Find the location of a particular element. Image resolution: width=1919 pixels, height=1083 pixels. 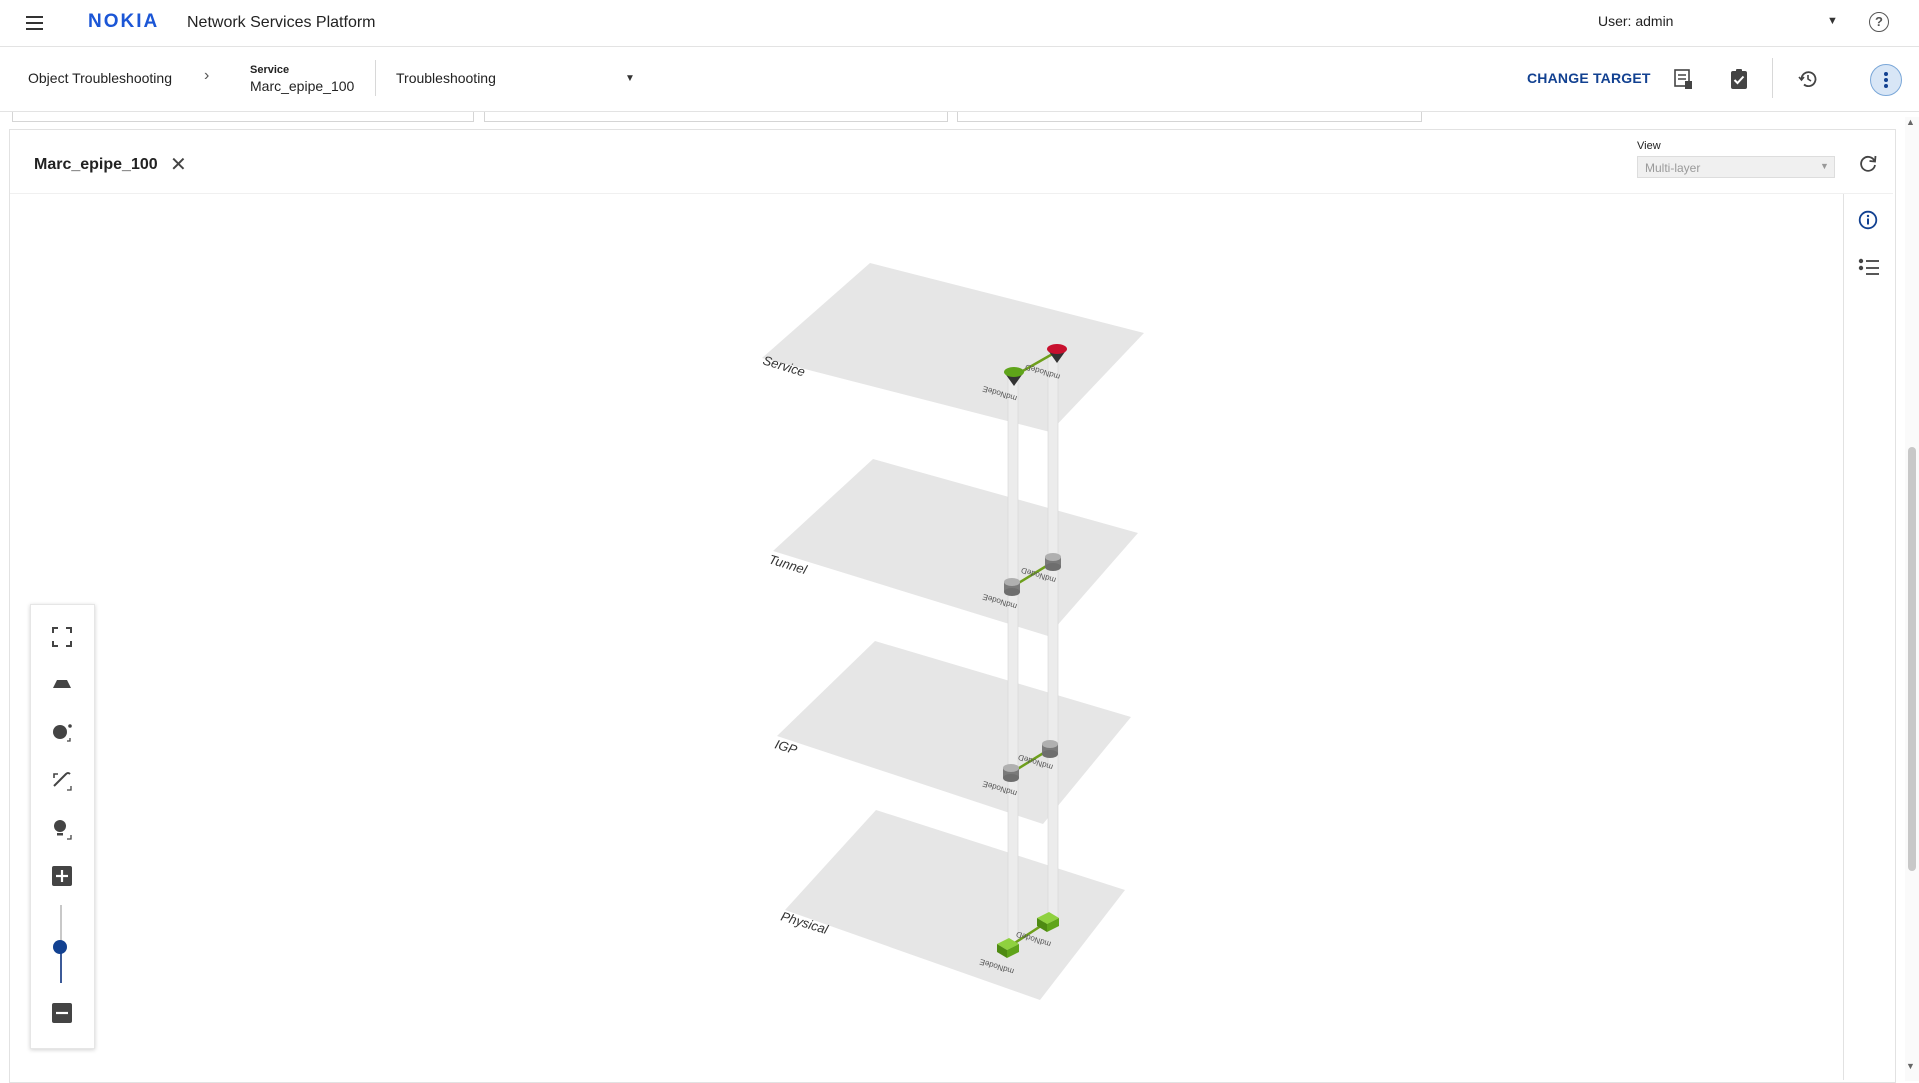

object-kind-label: Service is located at coordinates (270, 70).